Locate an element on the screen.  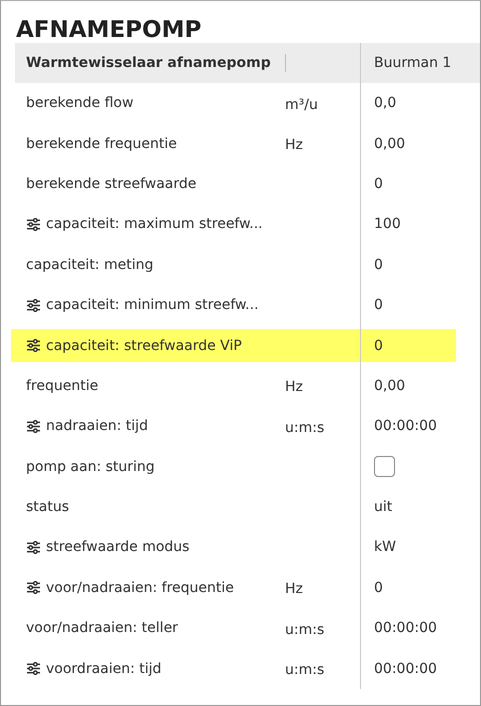
row-label: capaciteit: meting is located at coordinates (90, 264).